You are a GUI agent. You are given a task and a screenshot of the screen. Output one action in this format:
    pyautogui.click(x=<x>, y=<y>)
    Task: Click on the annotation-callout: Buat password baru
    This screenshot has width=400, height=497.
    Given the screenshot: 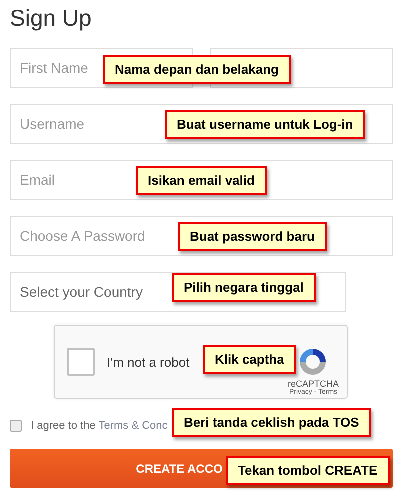 What is the action you would take?
    pyautogui.click(x=252, y=236)
    